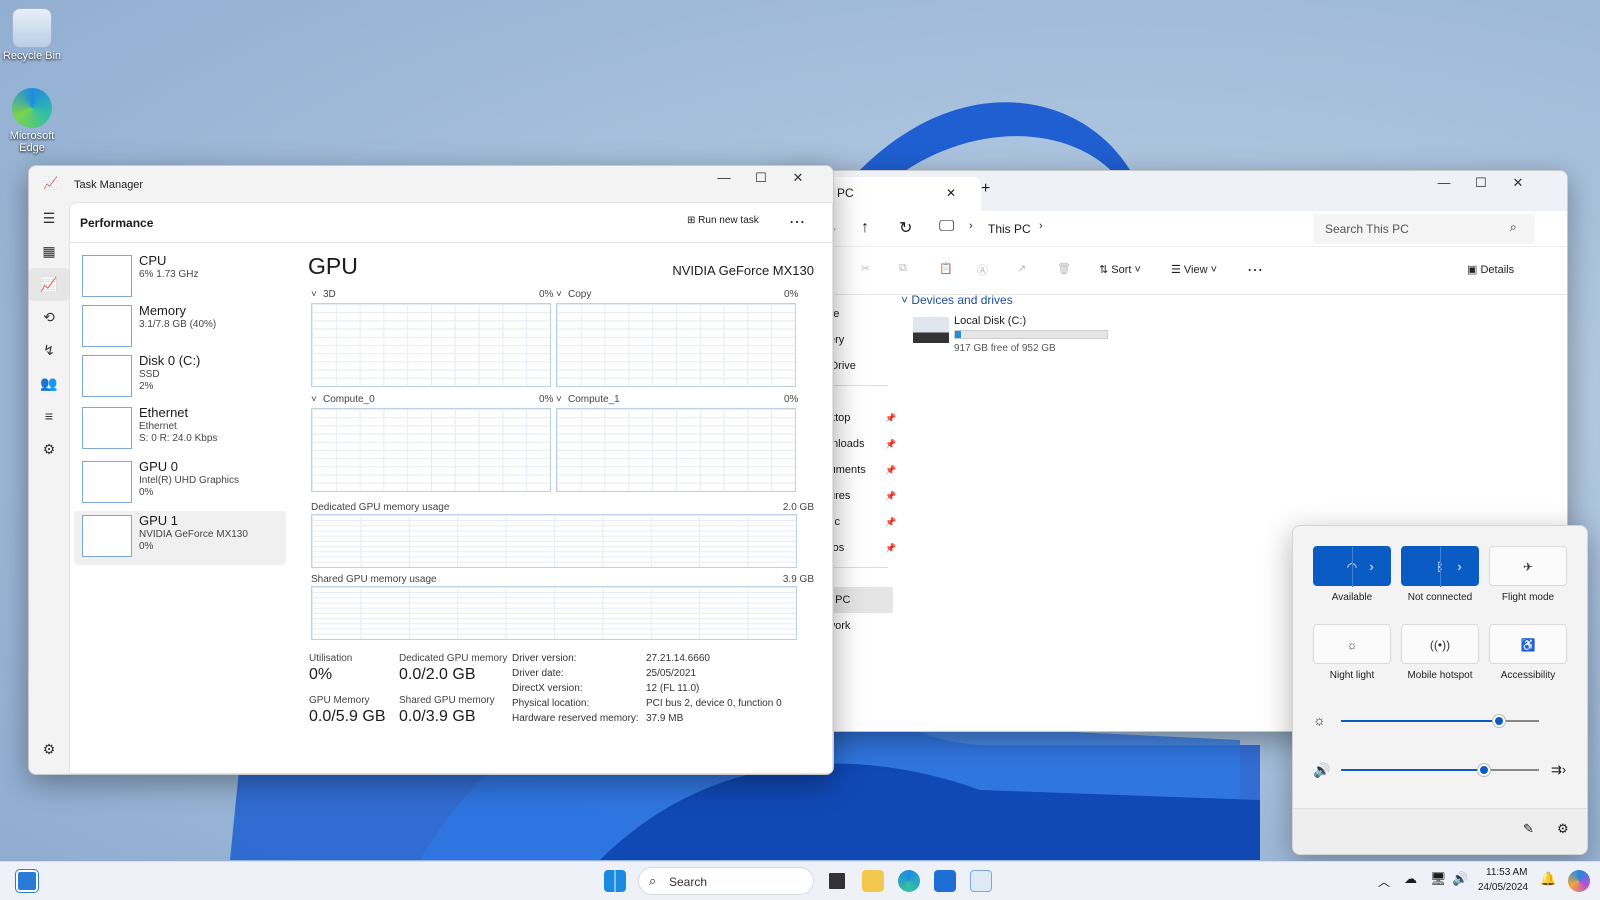 This screenshot has height=900, width=1600. What do you see at coordinates (1499, 721) in the screenshot?
I see `brightness-thumb` at bounding box center [1499, 721].